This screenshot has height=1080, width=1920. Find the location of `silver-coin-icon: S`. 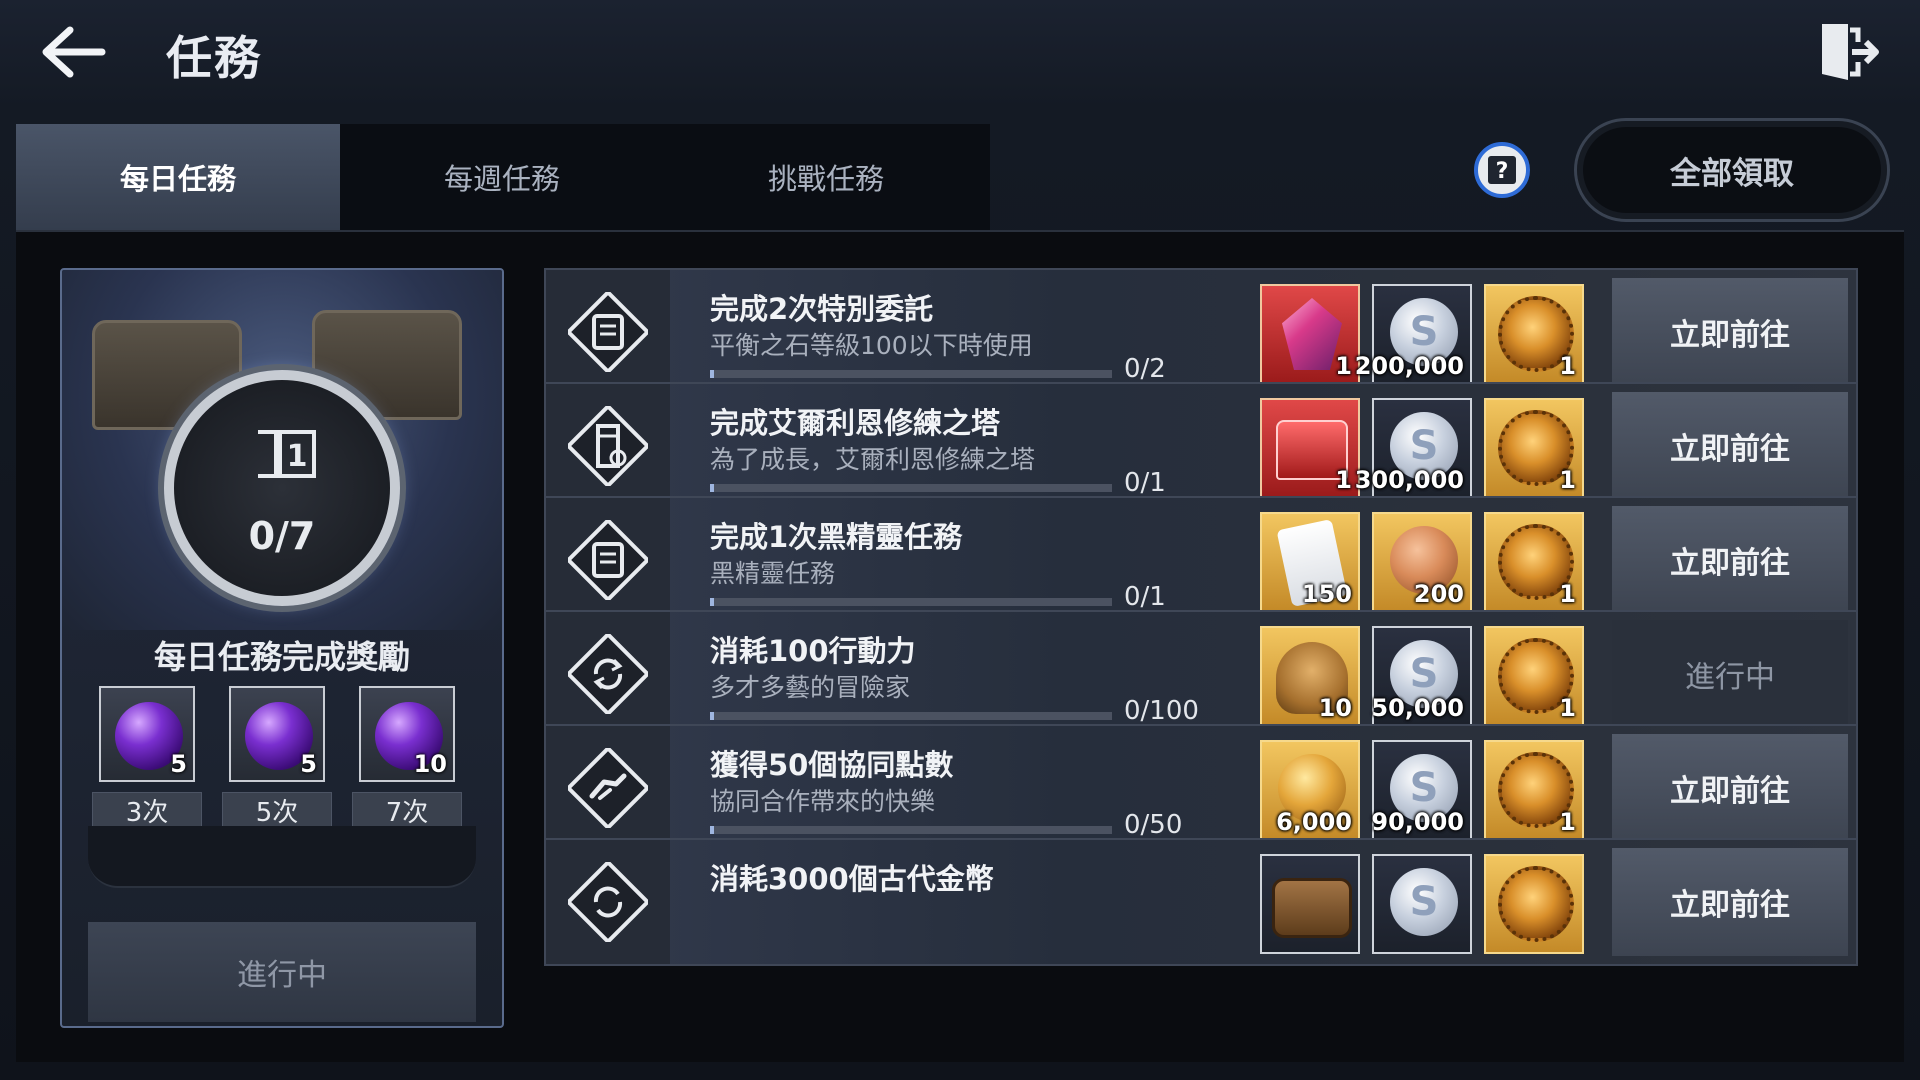

silver-coin-icon: S is located at coordinates (1424, 902).